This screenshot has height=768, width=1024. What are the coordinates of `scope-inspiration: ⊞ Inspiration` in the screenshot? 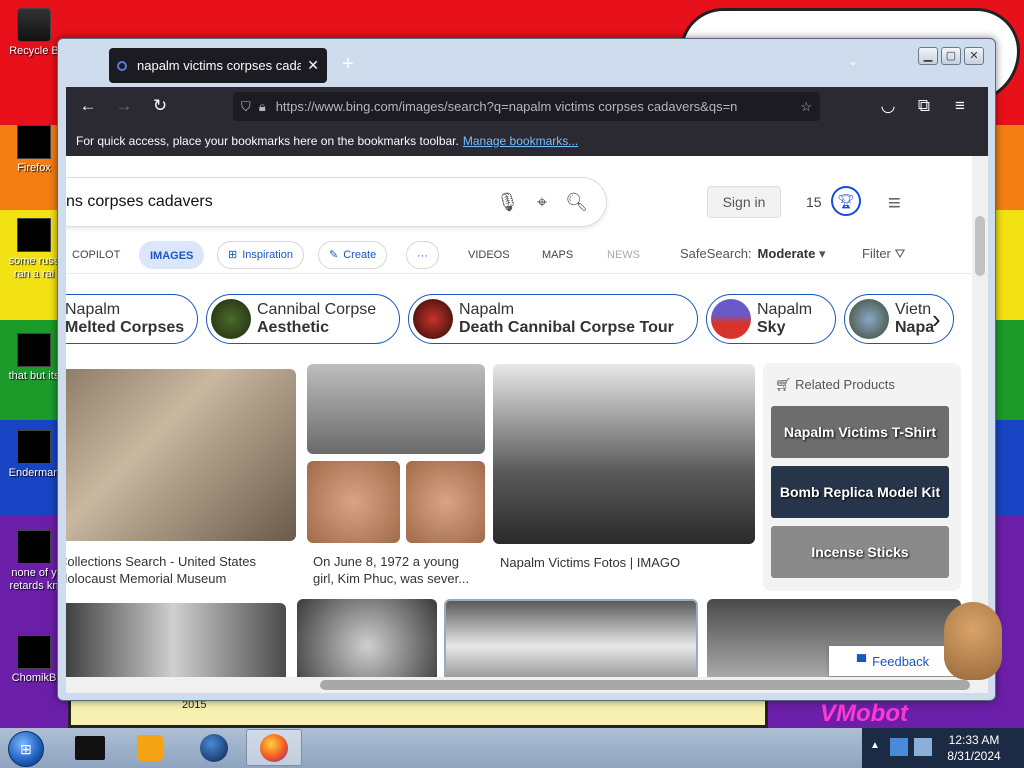 It's located at (260, 255).